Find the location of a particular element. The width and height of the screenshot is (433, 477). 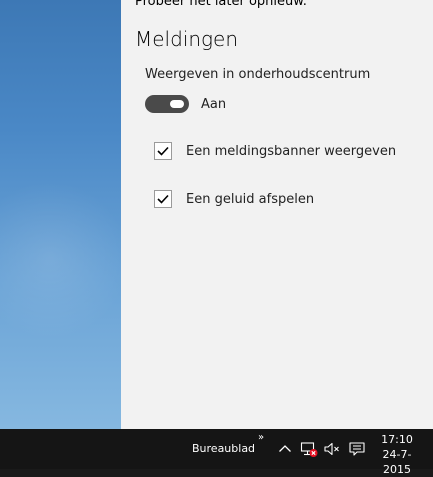

taskbar-clock: 17:10 24-7-2015 is located at coordinates (397, 454).